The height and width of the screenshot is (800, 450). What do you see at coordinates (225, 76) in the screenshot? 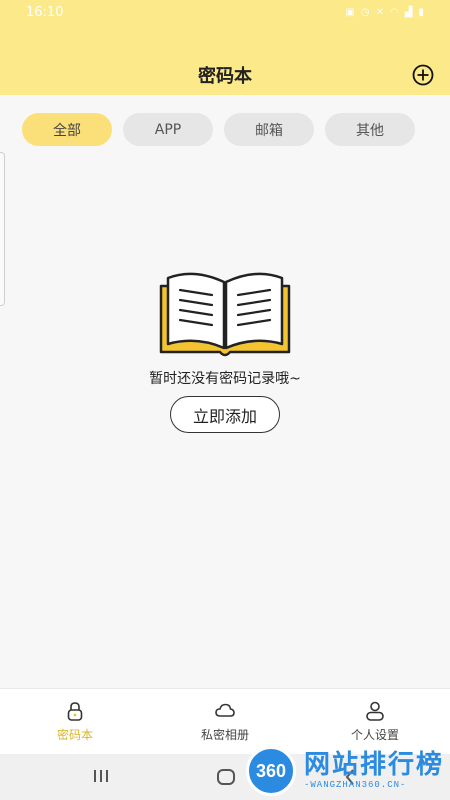
I see `page-title: 密码本` at bounding box center [225, 76].